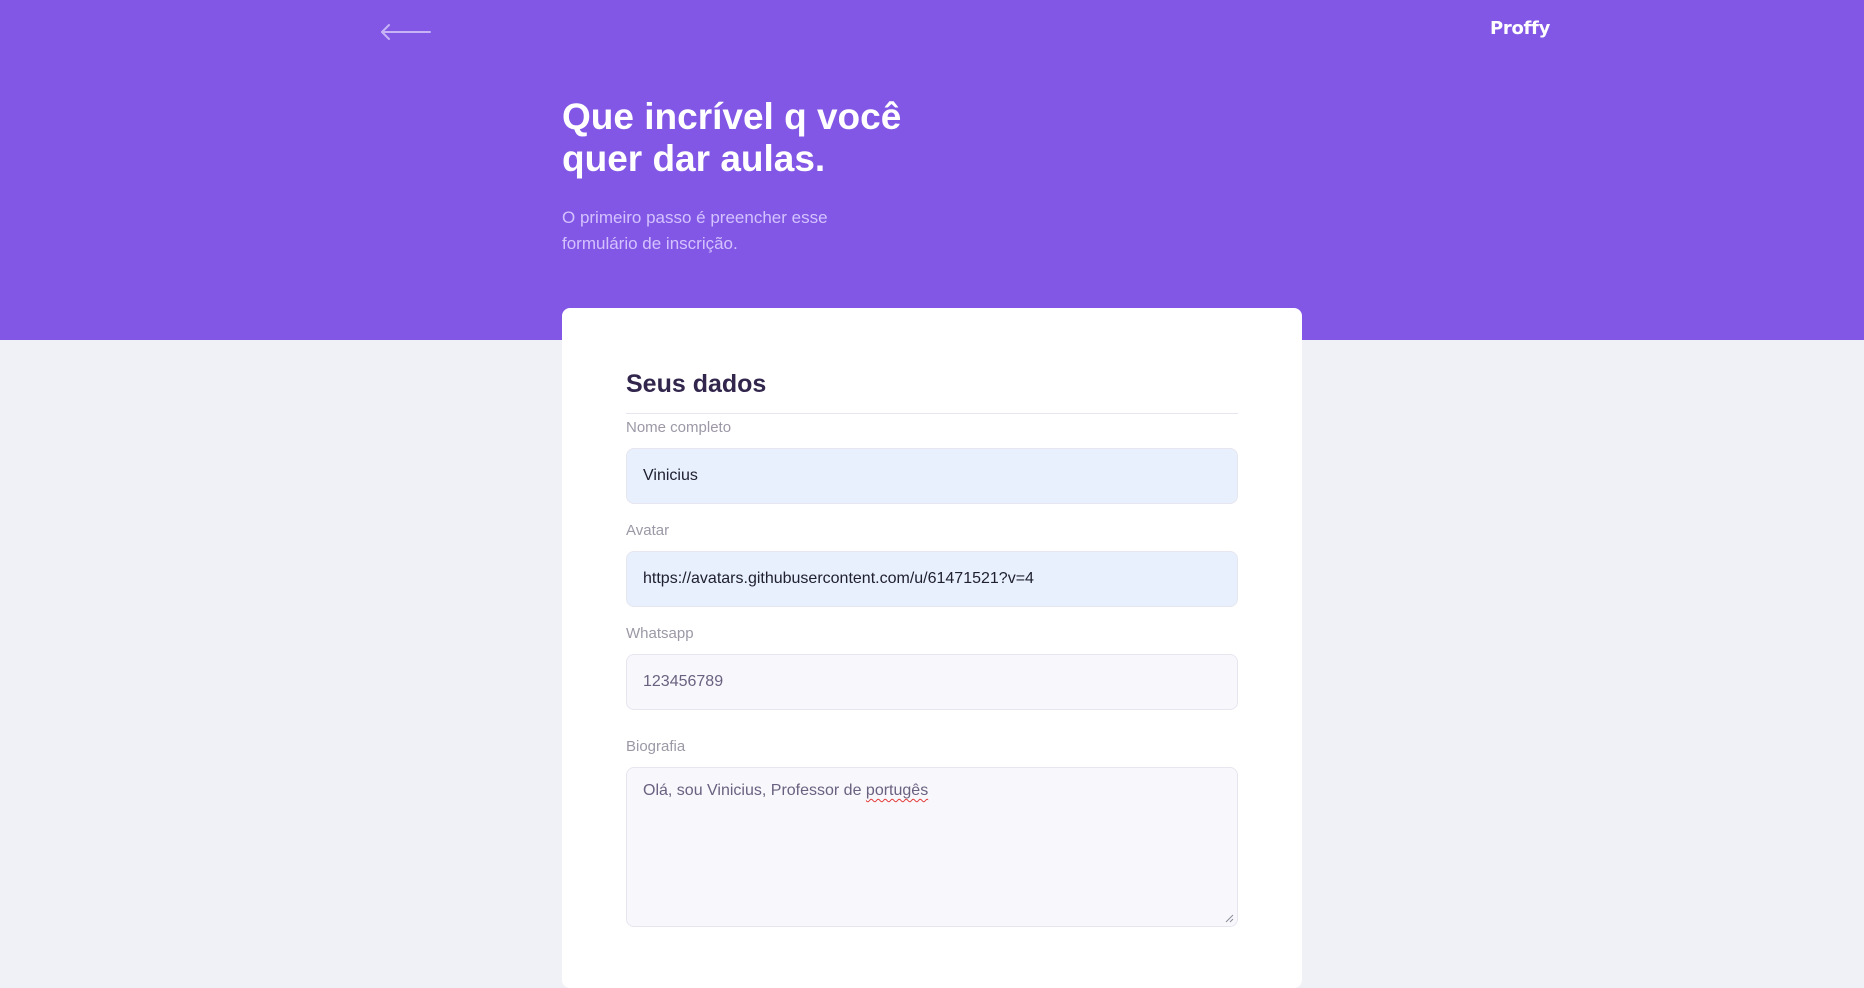 This screenshot has width=1864, height=988. I want to click on page-title-line1: Que incrível q você, so click(732, 116).